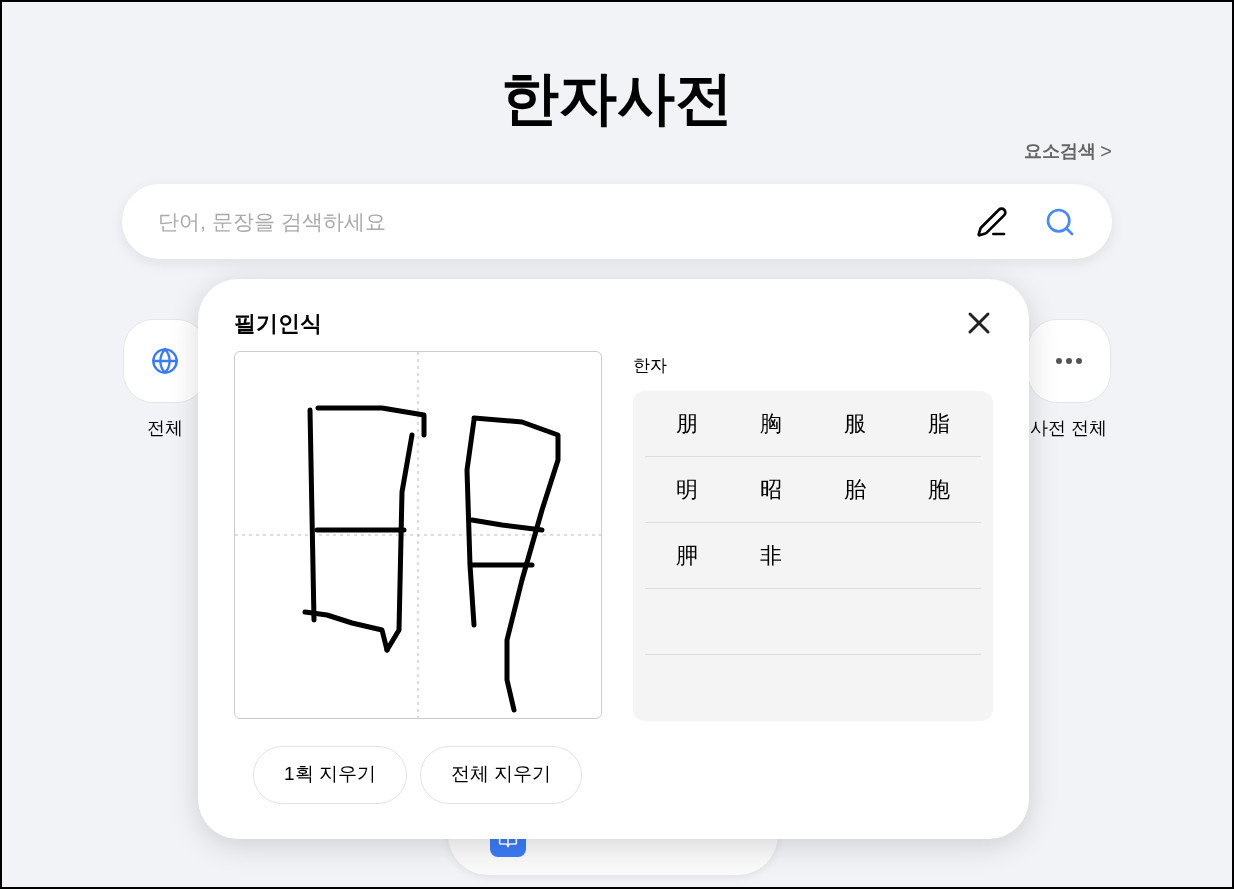 This screenshot has width=1234, height=889. Describe the element at coordinates (687, 489) in the screenshot. I see `candidate-character: 明` at that location.